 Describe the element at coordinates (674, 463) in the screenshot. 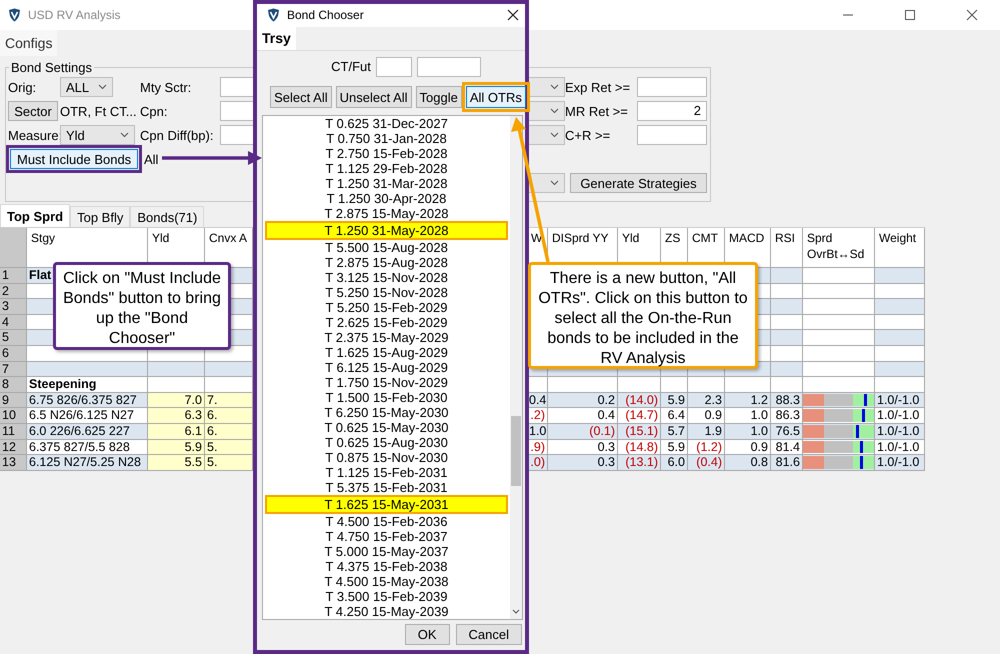

I see `table-cell: 6.0` at that location.